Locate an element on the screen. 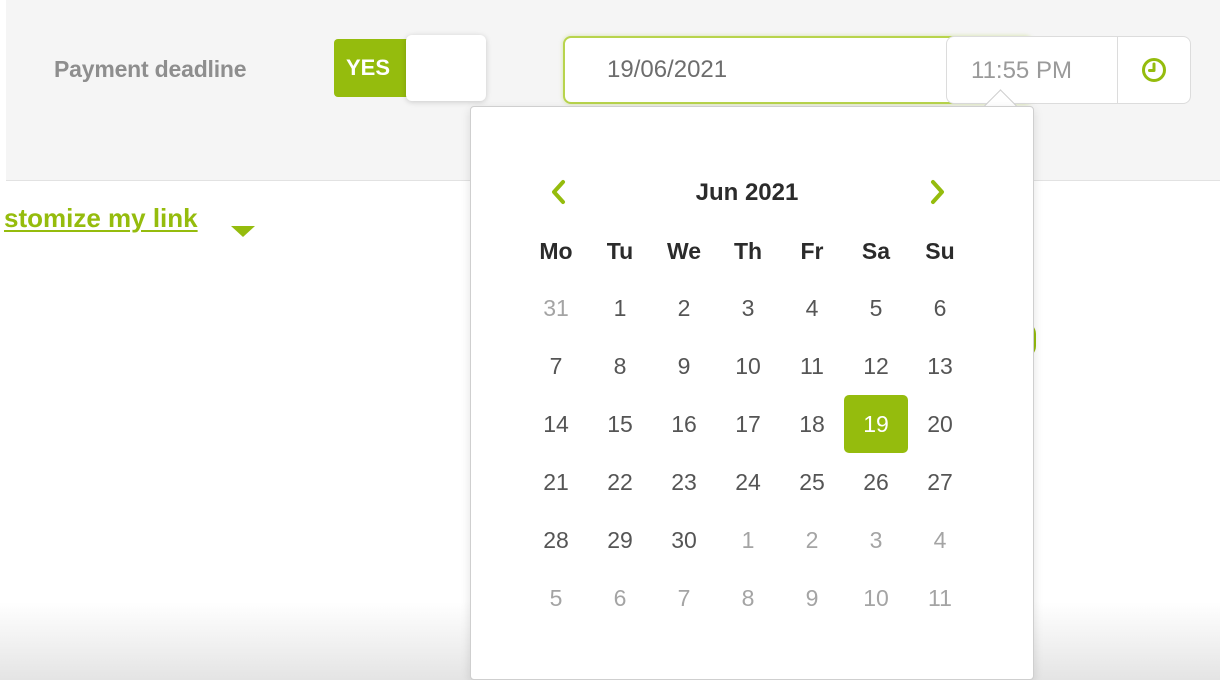 This screenshot has height=680, width=1220. day-number: 20 is located at coordinates (940, 424).